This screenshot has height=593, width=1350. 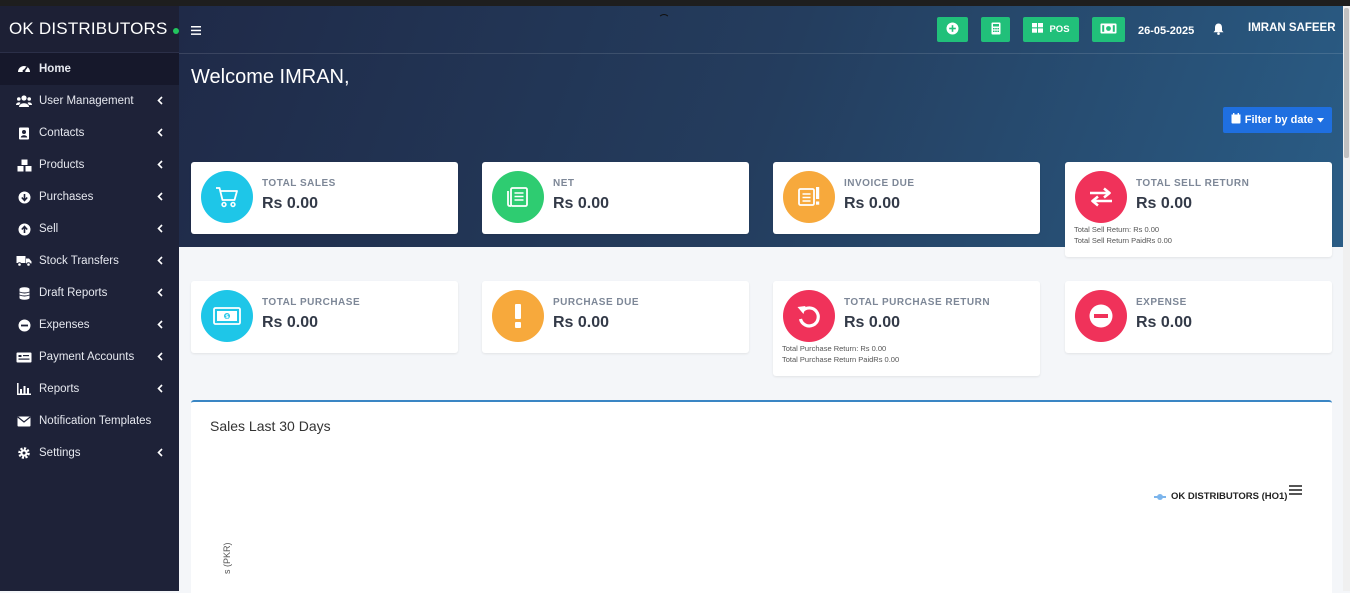 What do you see at coordinates (270, 77) in the screenshot?
I see `welcome-heading: Welcome IMRAN,` at bounding box center [270, 77].